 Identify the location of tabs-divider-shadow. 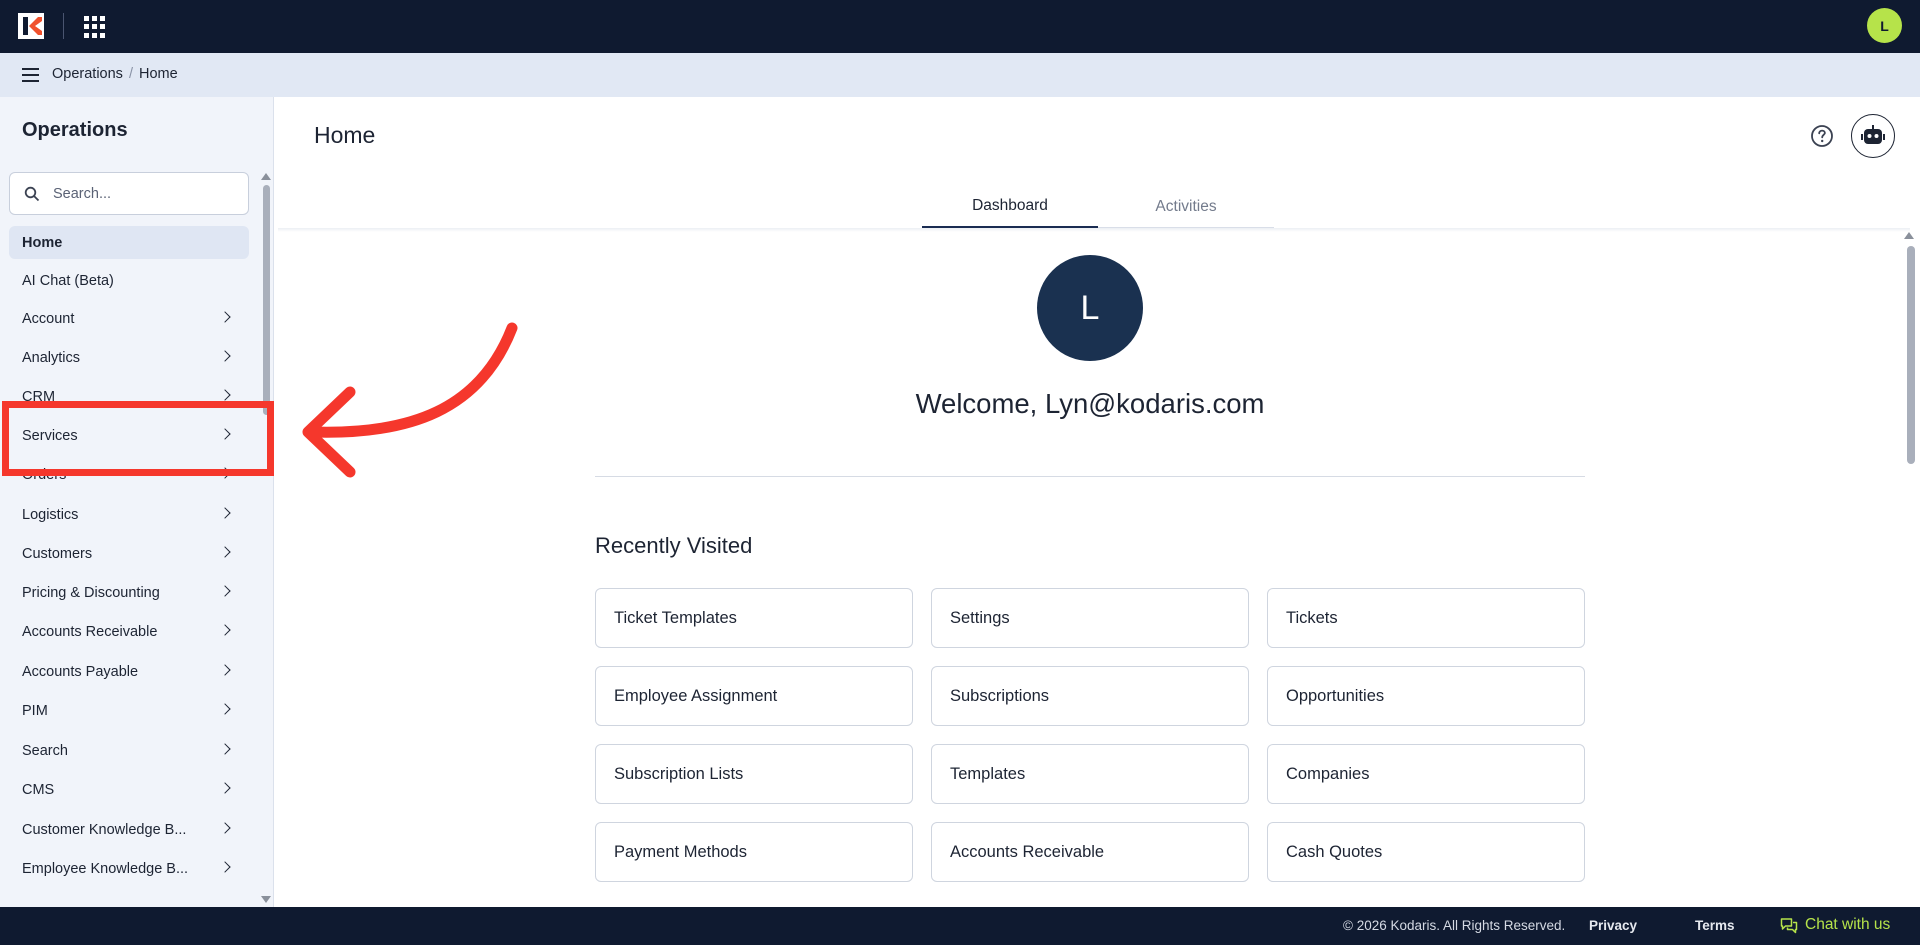
(1094, 230).